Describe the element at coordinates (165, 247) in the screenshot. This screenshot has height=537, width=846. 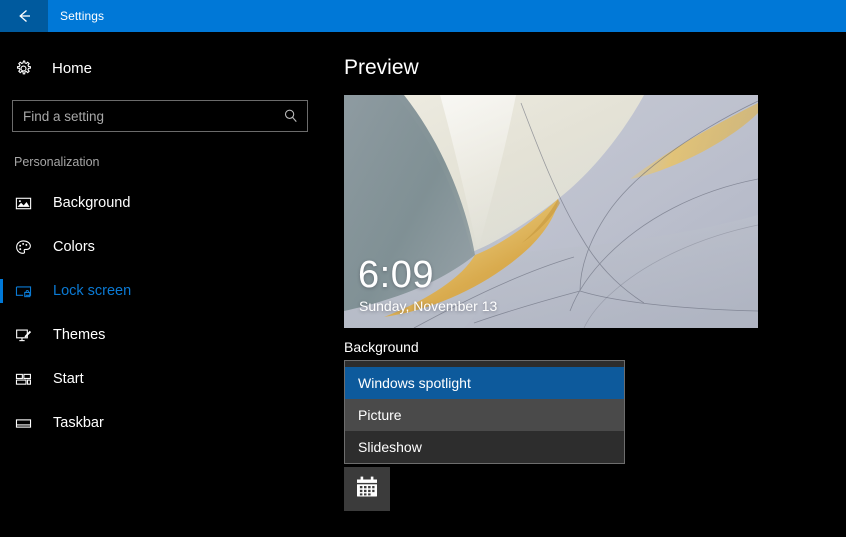
I see `sidebar-item-colors: Colors` at that location.